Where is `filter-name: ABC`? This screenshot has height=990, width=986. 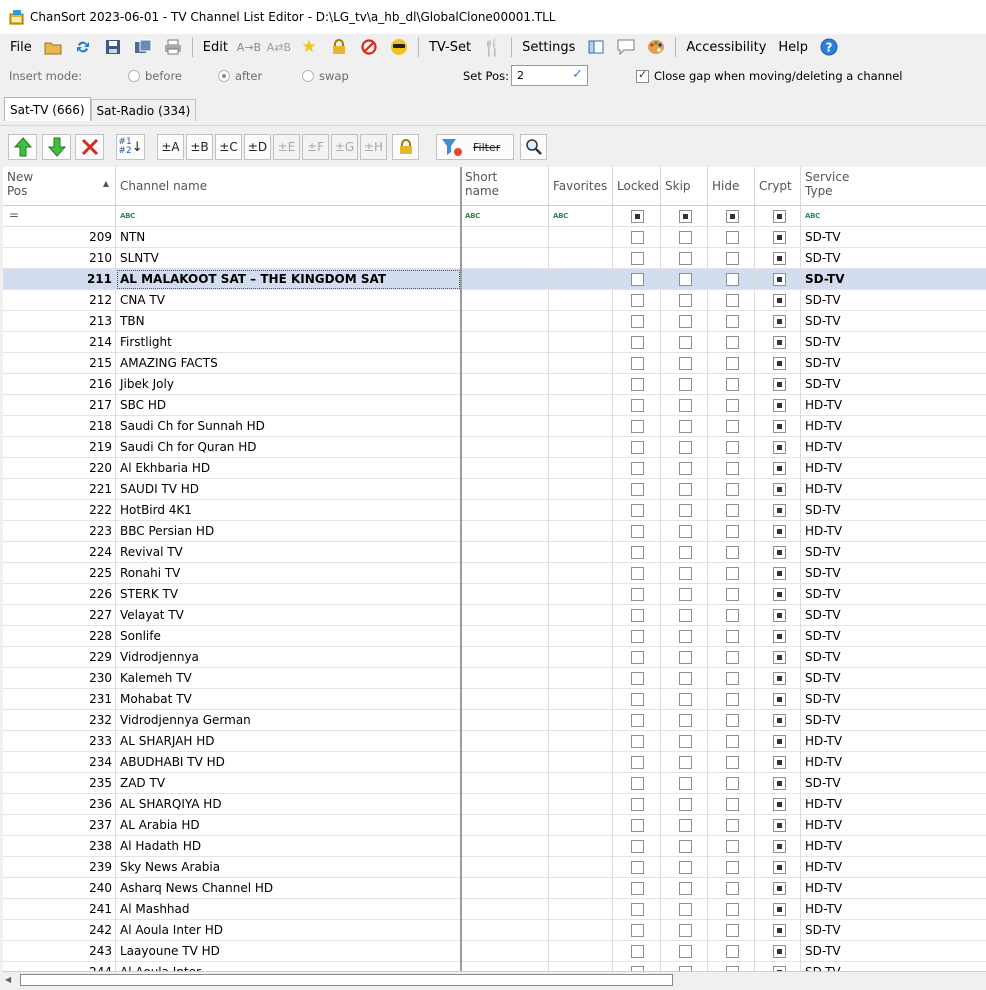
filter-name: ABC is located at coordinates (288, 216).